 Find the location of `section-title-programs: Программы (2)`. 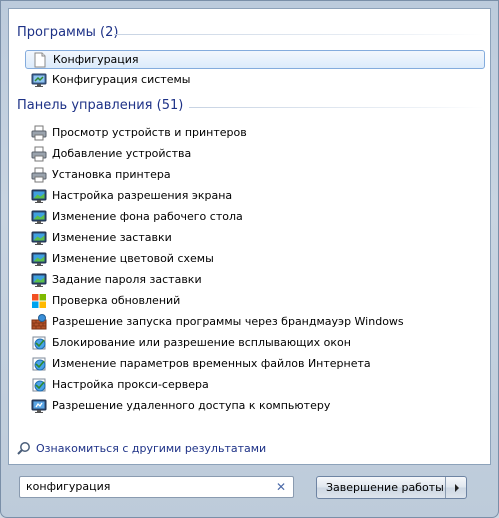

section-title-programs: Программы (2) is located at coordinates (68, 32).